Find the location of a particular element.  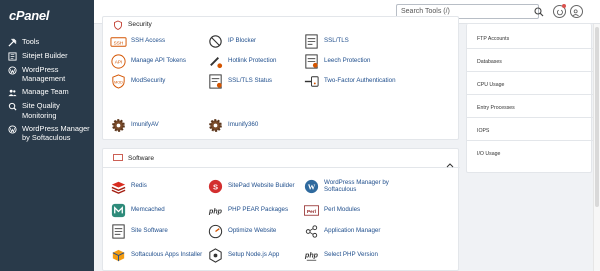

sidebar-item-manage-team: Manage Team is located at coordinates (47, 93).